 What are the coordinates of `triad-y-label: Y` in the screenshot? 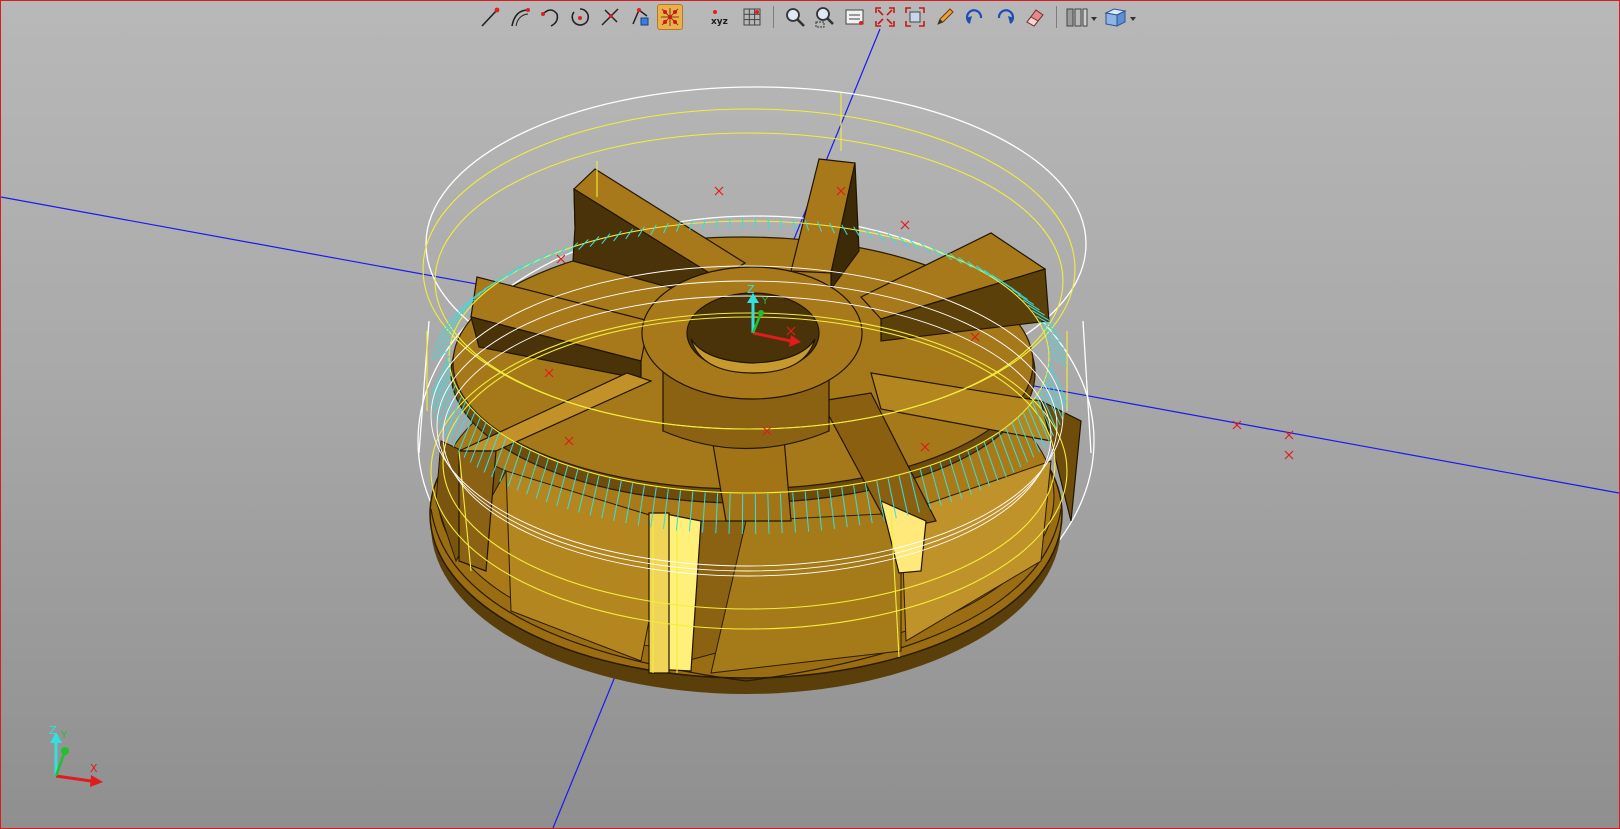 It's located at (64, 735).